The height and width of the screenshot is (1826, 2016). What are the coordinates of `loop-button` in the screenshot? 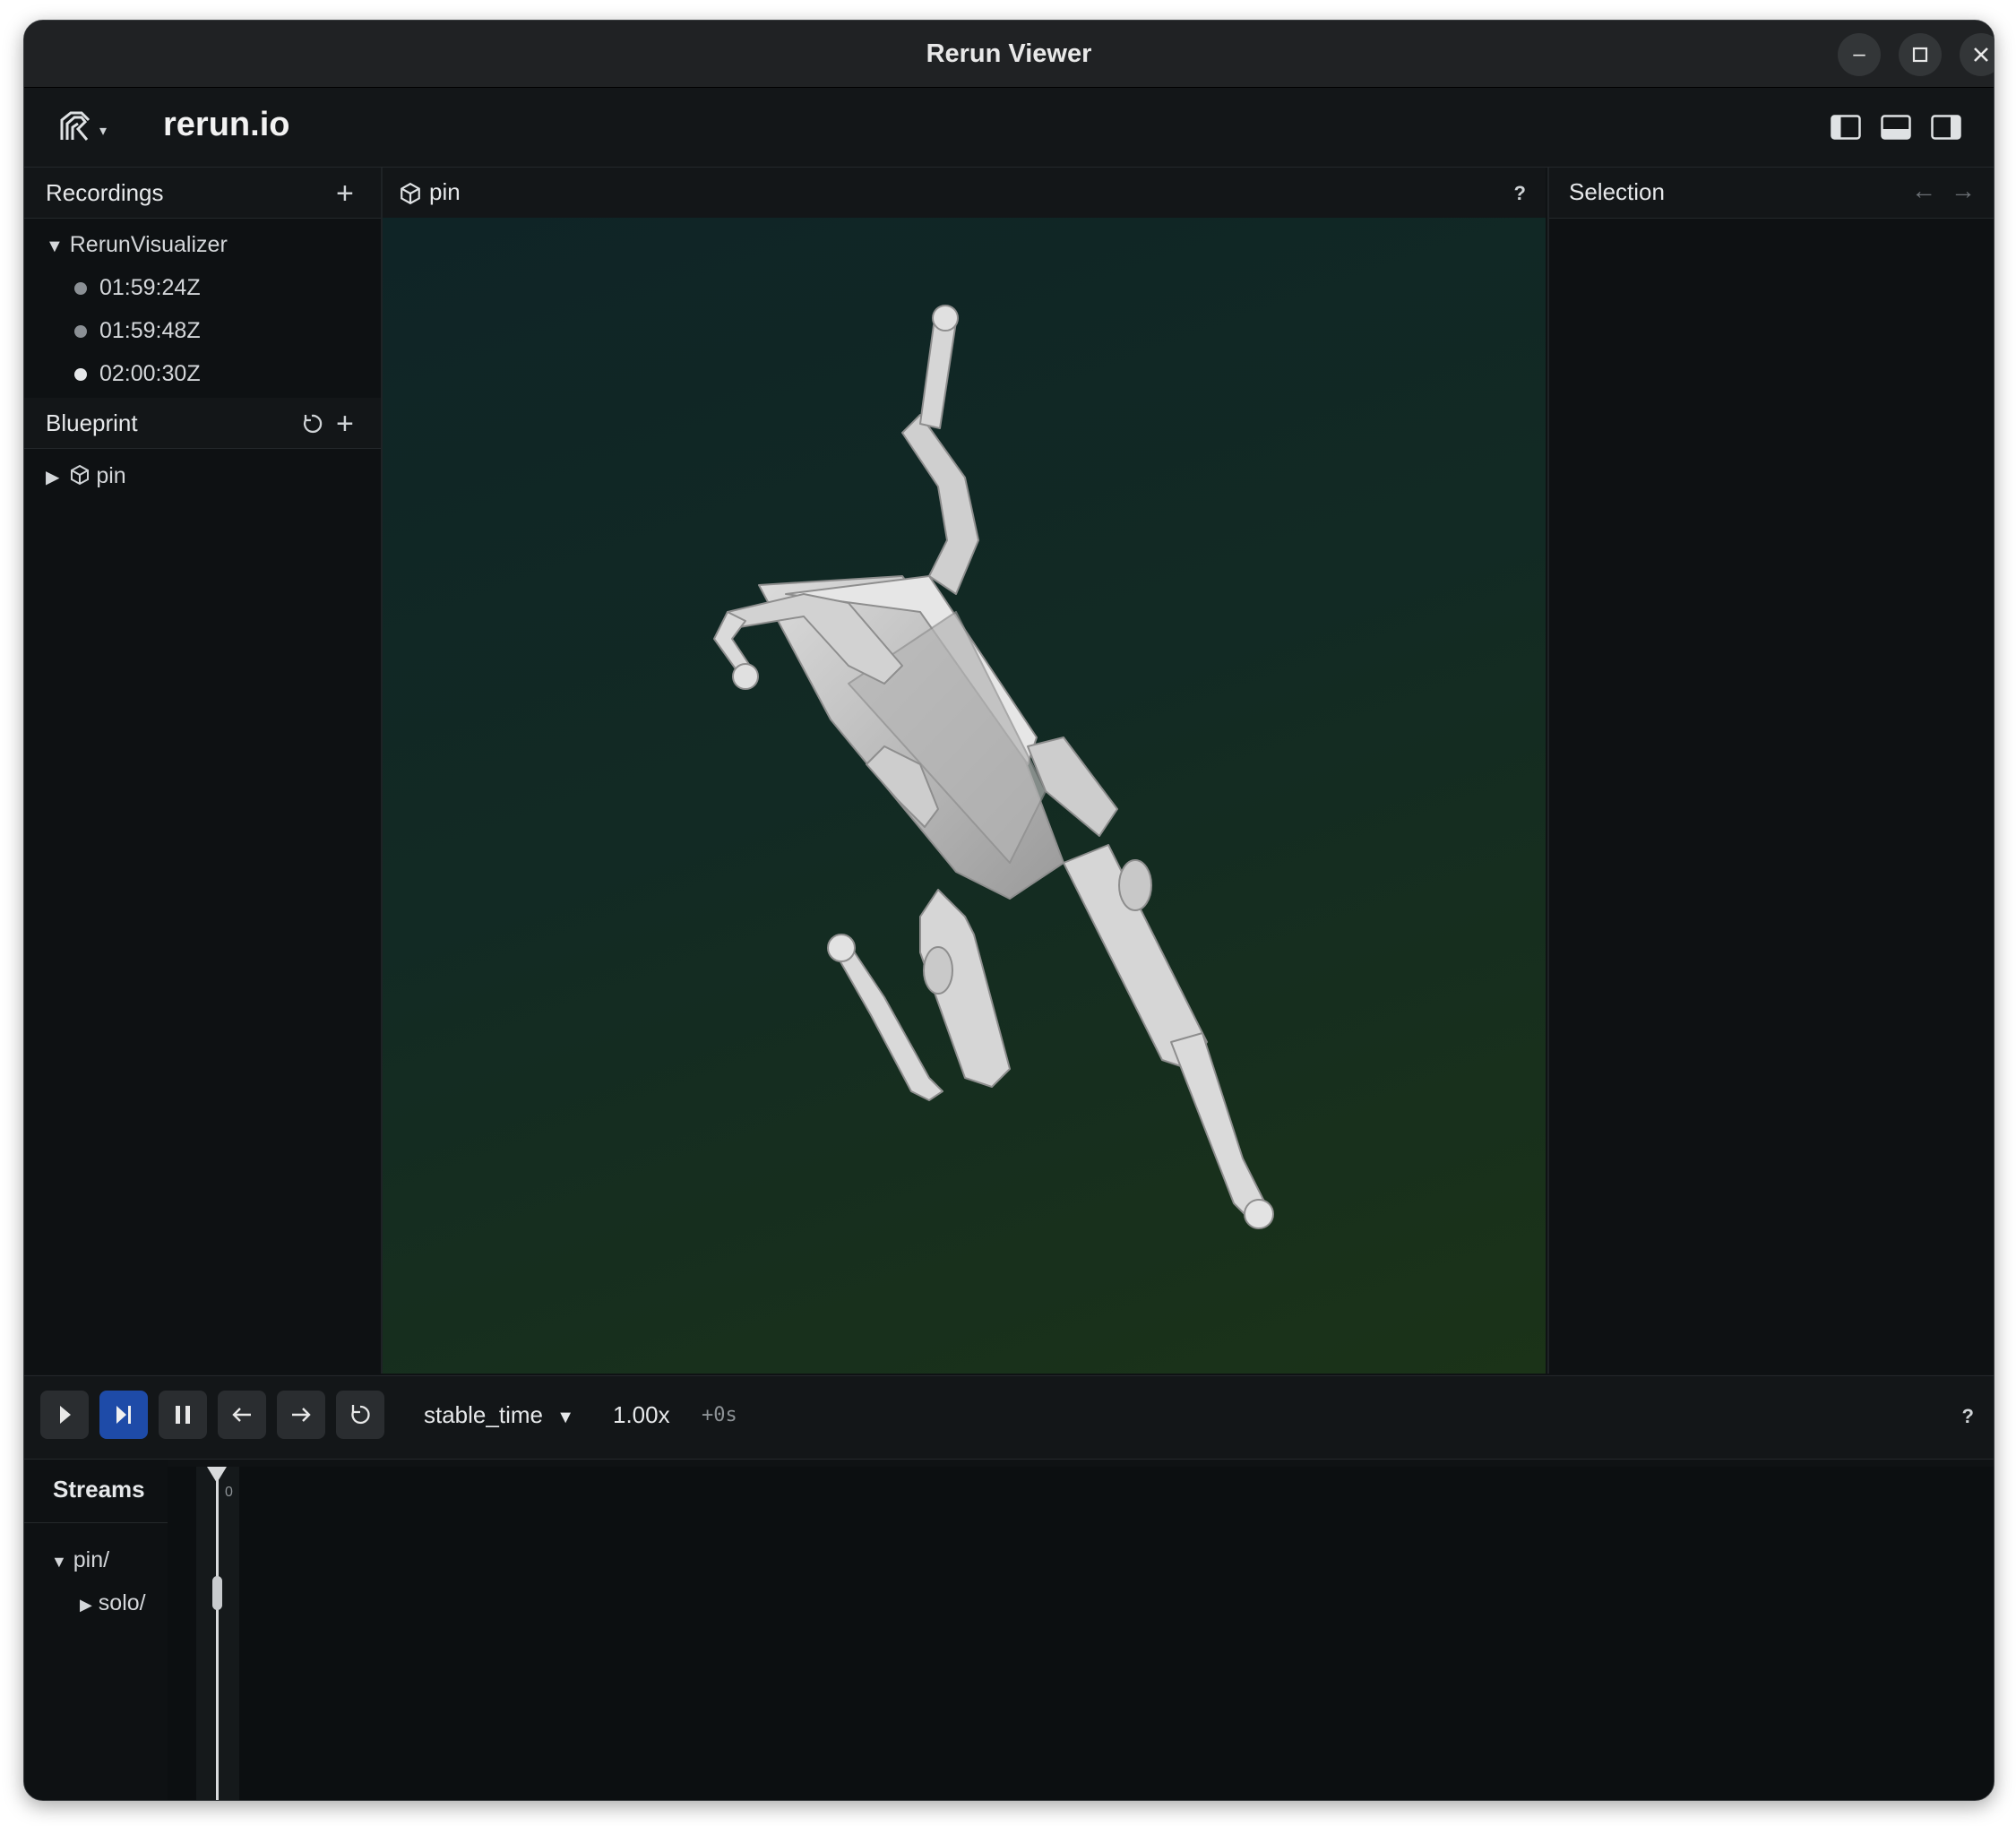 It's located at (360, 1415).